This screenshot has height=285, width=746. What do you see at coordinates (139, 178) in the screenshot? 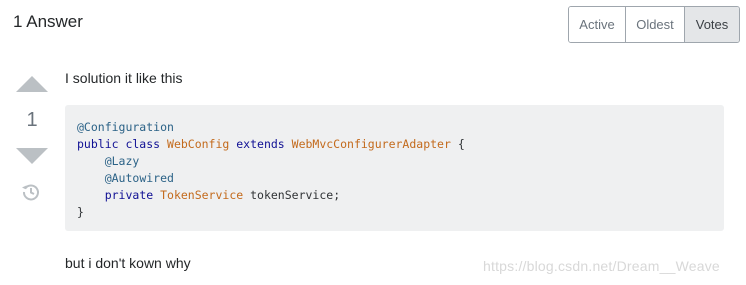
I see `code-annotation: @Autowired` at bounding box center [139, 178].